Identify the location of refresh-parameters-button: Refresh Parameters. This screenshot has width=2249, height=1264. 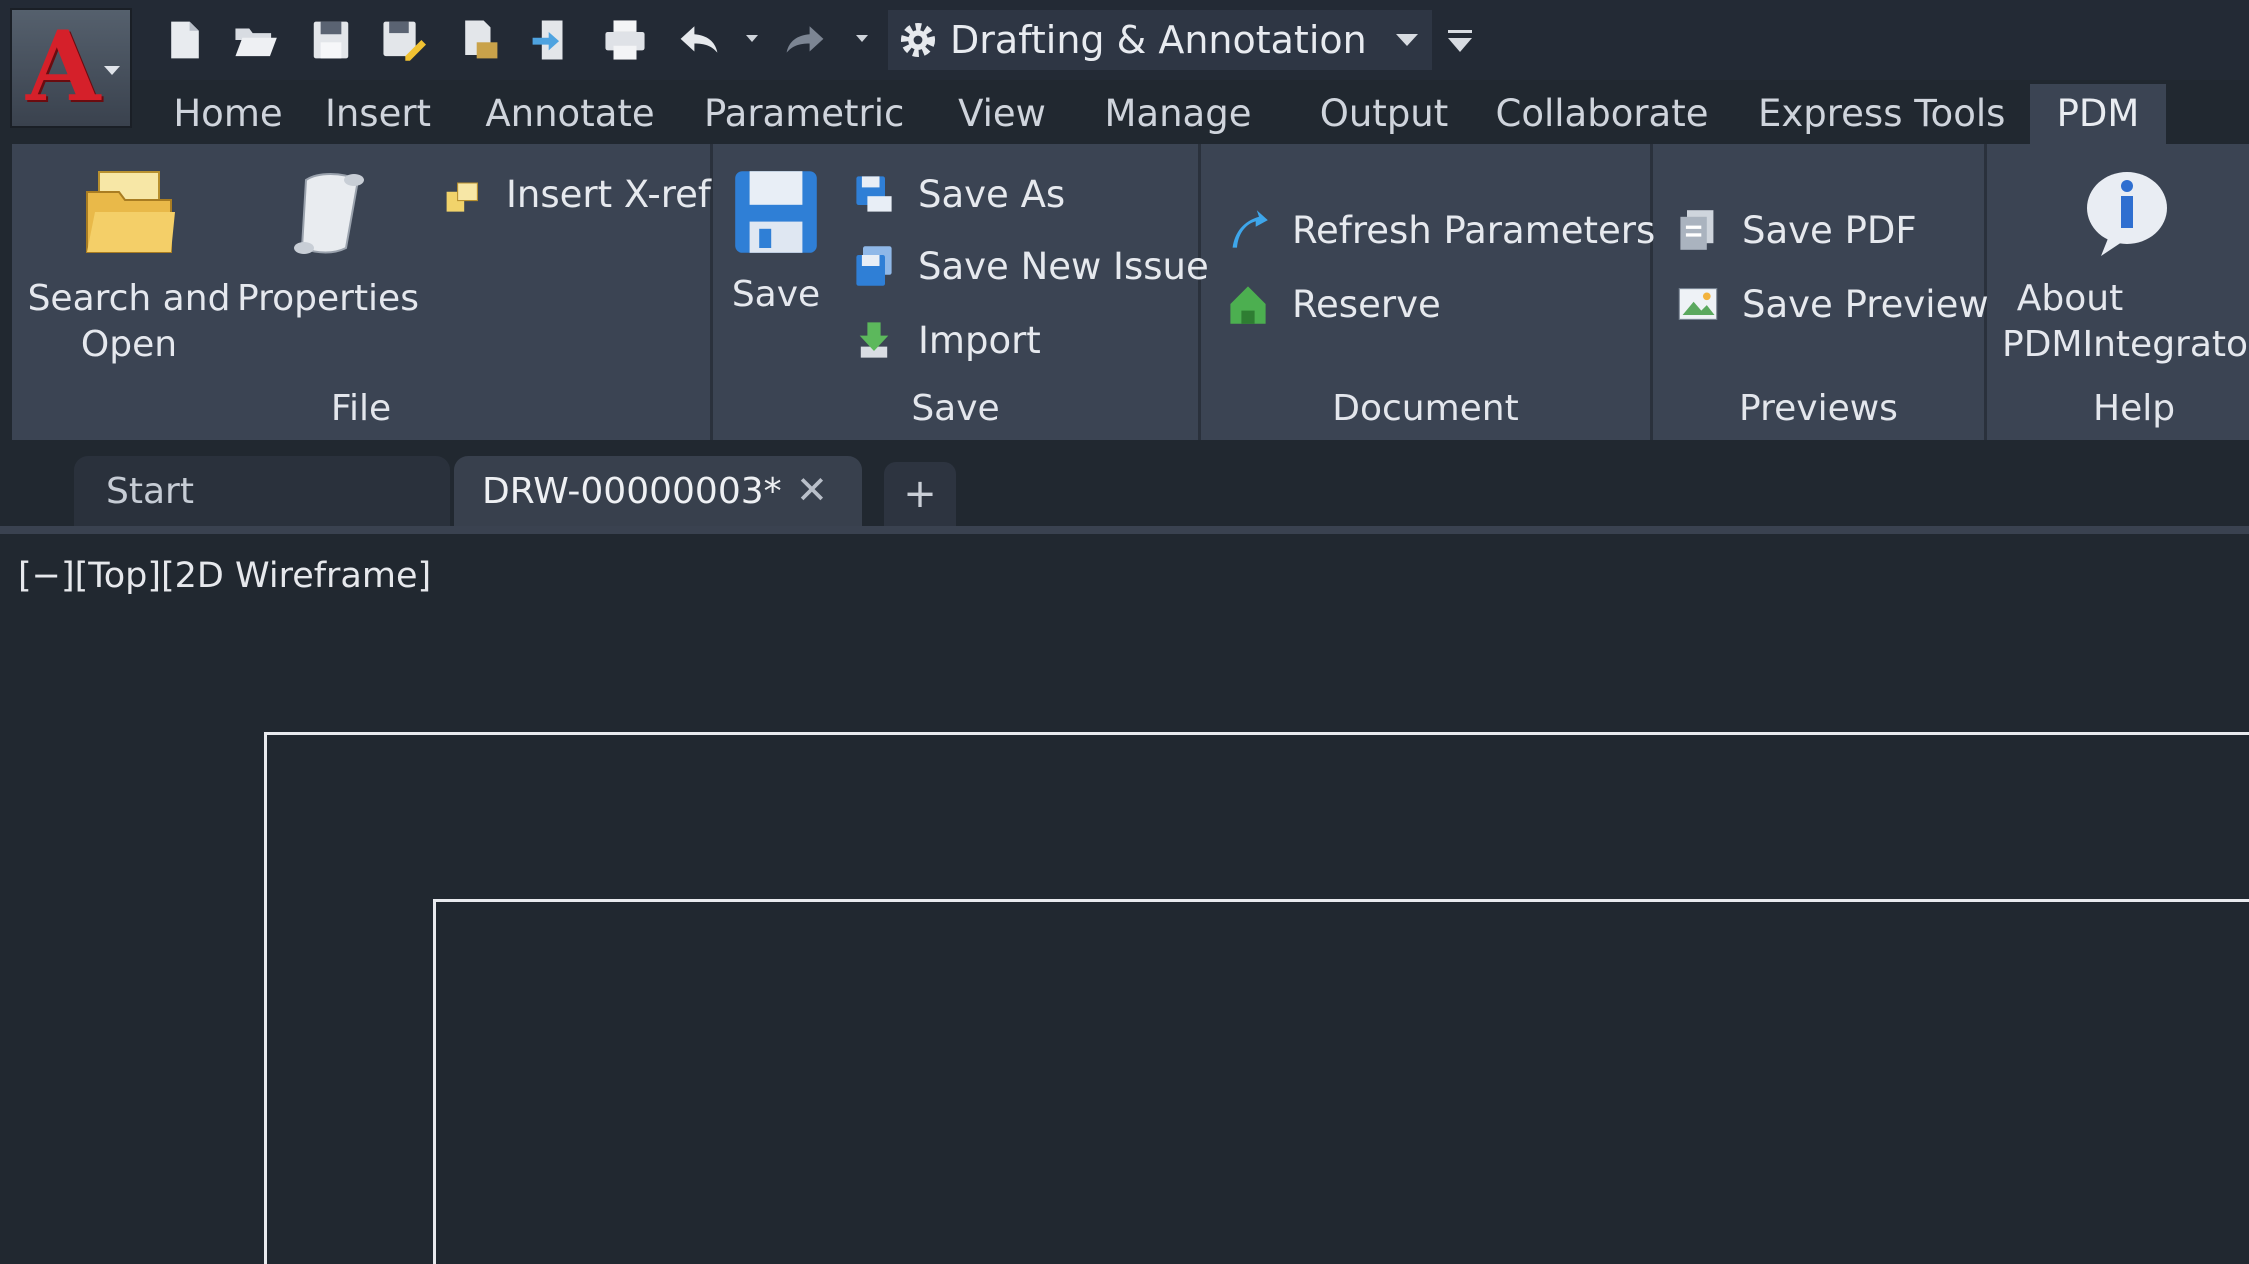
(1440, 230).